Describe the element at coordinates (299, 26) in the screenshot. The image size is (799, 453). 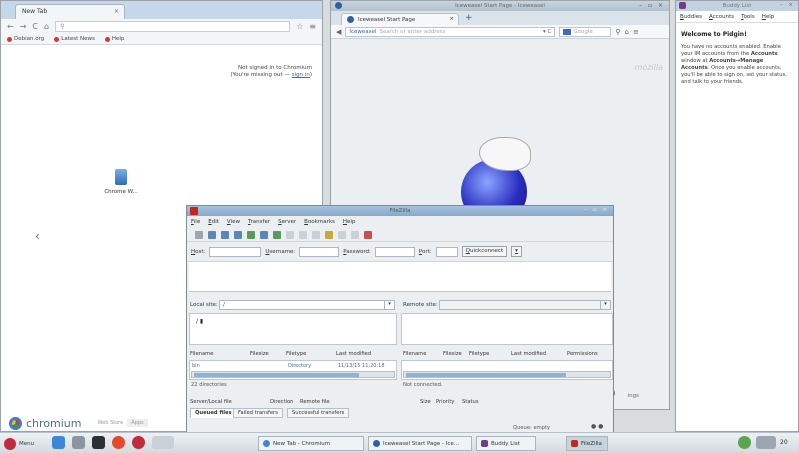
I see `bookmark-star-icon: ☆` at that location.